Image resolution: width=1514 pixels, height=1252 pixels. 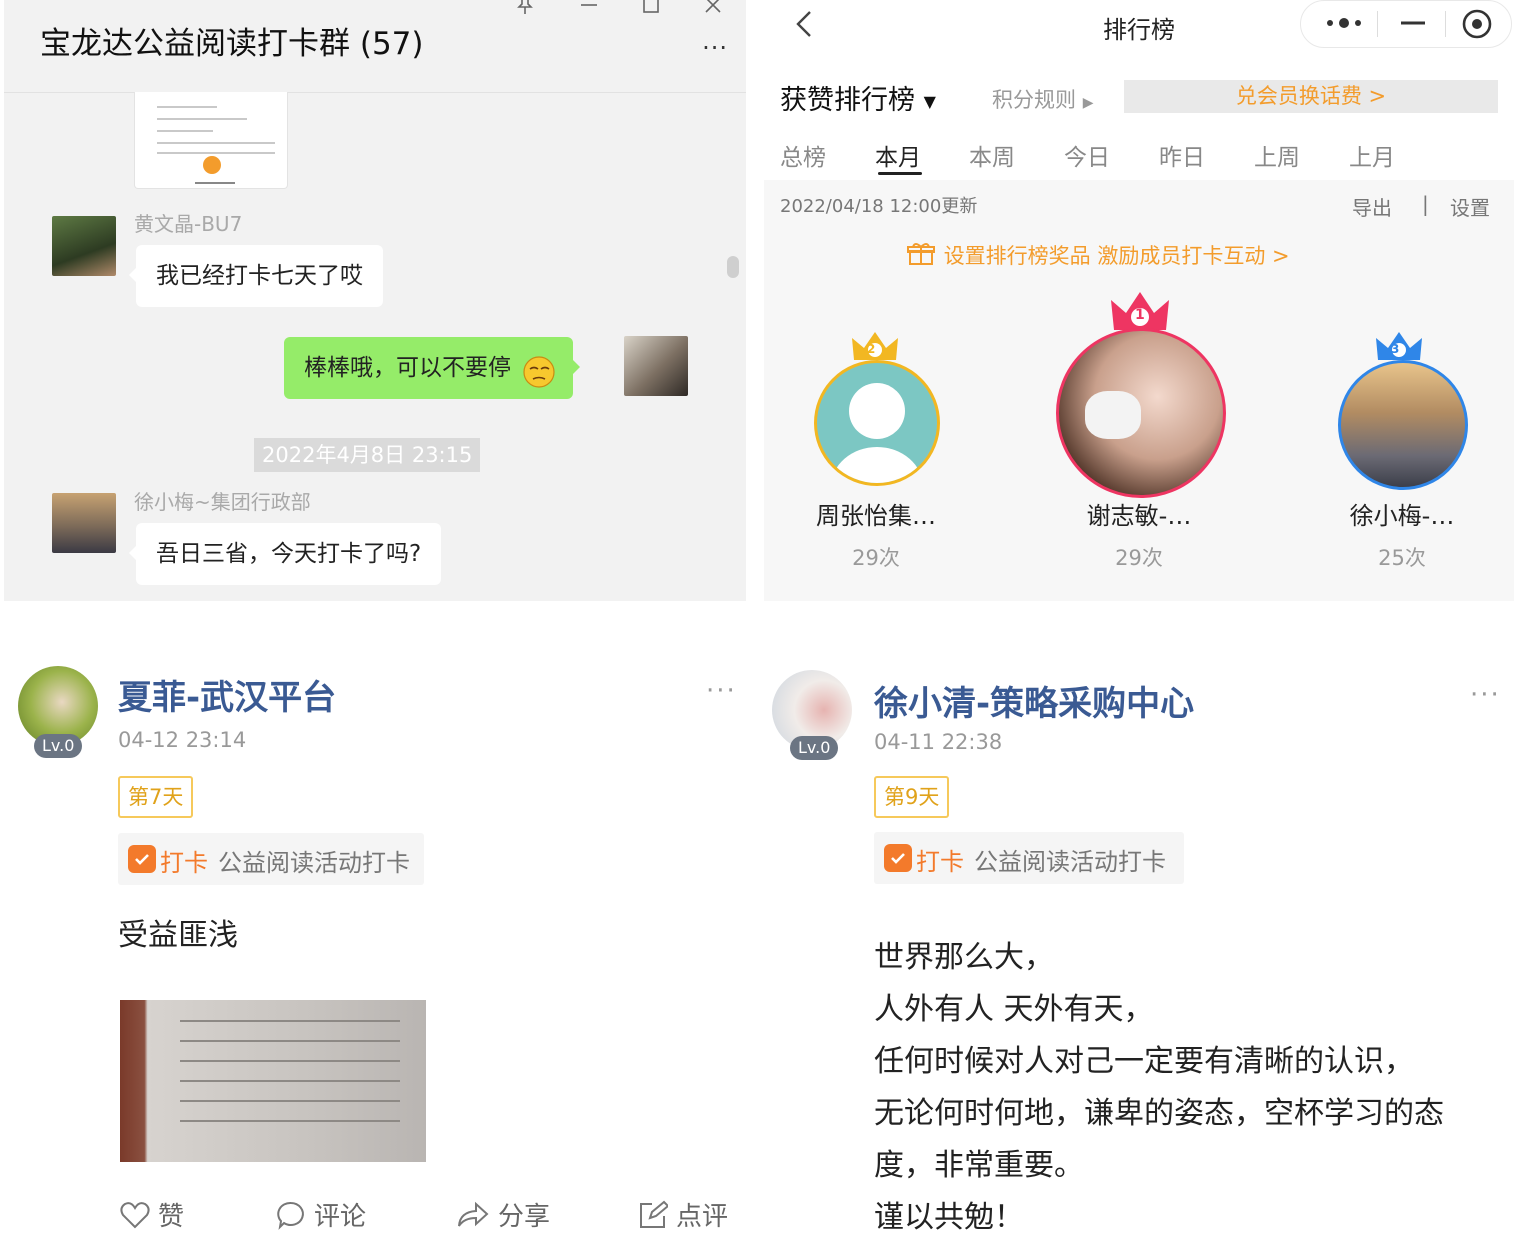 What do you see at coordinates (407, 368) in the screenshot?
I see `message-text: 棒棒哦，可以不要停` at bounding box center [407, 368].